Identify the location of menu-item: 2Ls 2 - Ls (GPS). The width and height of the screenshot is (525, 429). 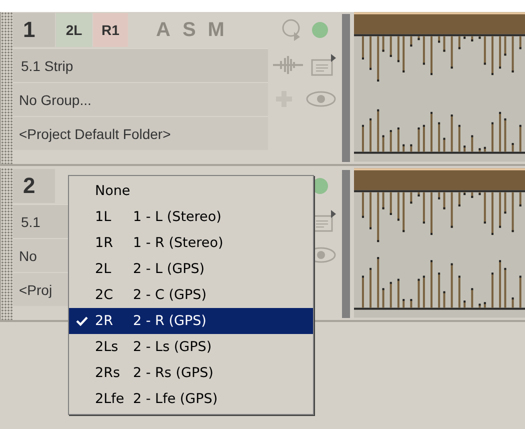
(191, 347).